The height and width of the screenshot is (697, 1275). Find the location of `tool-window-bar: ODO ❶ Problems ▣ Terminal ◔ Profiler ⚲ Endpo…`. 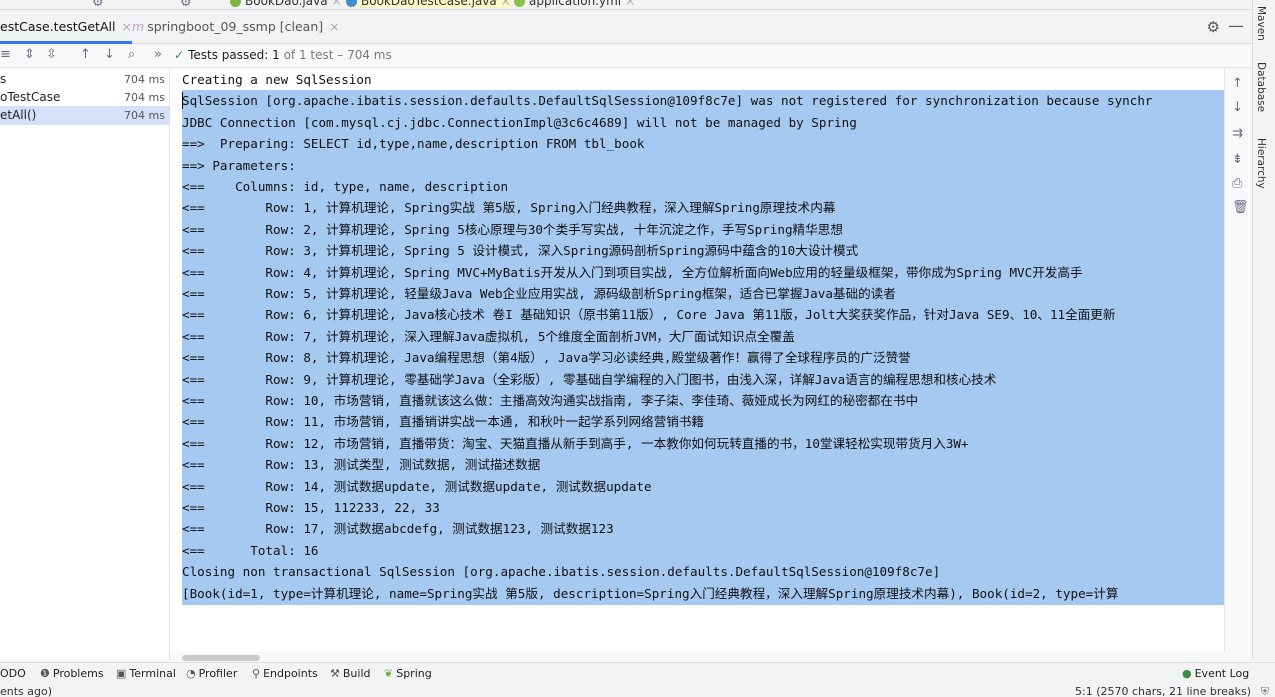

tool-window-bar: ODO ❶ Problems ▣ Terminal ◔ Profiler ⚲ Endpo… is located at coordinates (637, 673).